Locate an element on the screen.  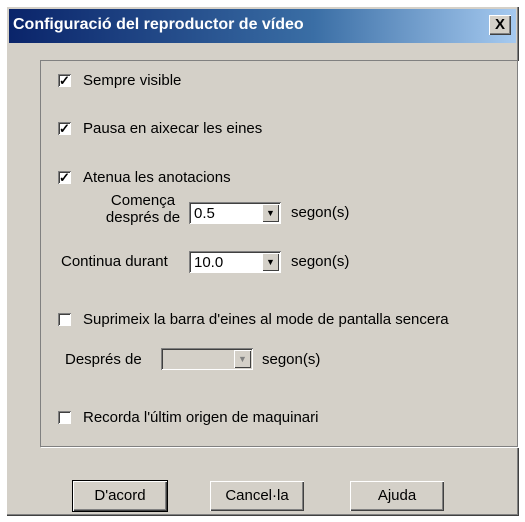
help-button: Ajuda is located at coordinates (397, 496).